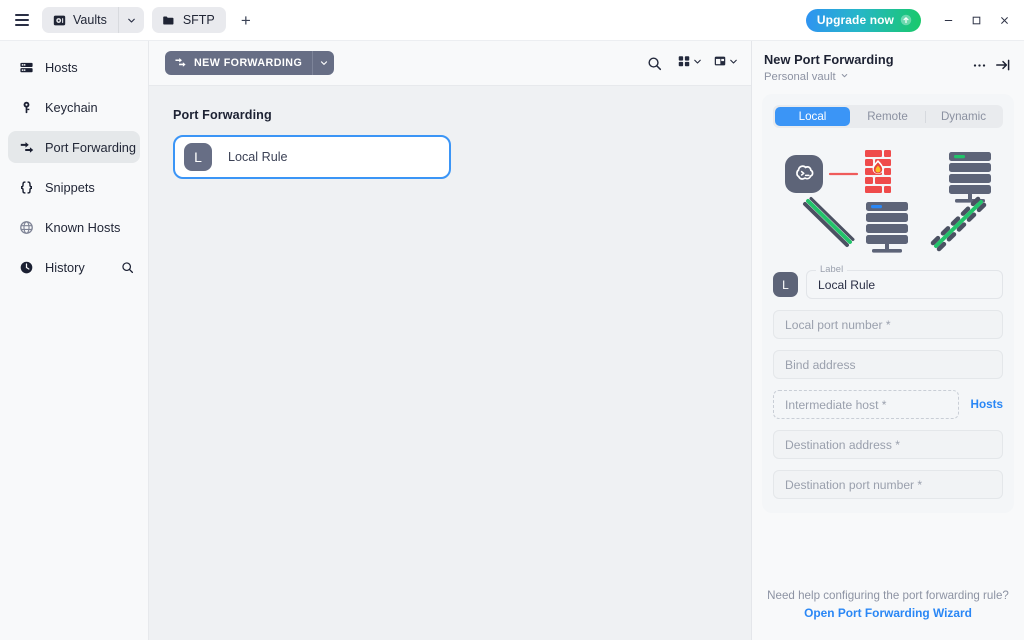 The height and width of the screenshot is (640, 1024). Describe the element at coordinates (887, 227) in the screenshot. I see `intermediate-server-icon` at that location.